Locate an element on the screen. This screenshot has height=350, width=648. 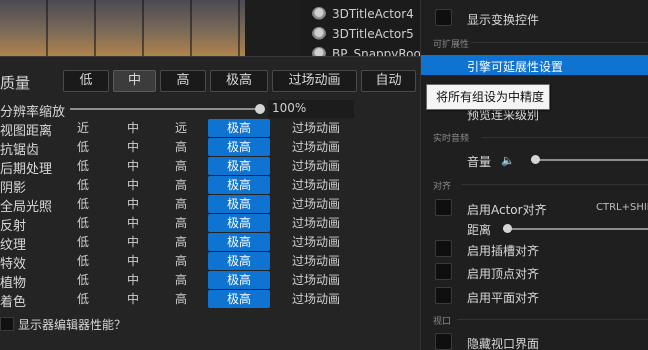
viewport-dark-area is located at coordinates (275, 28).